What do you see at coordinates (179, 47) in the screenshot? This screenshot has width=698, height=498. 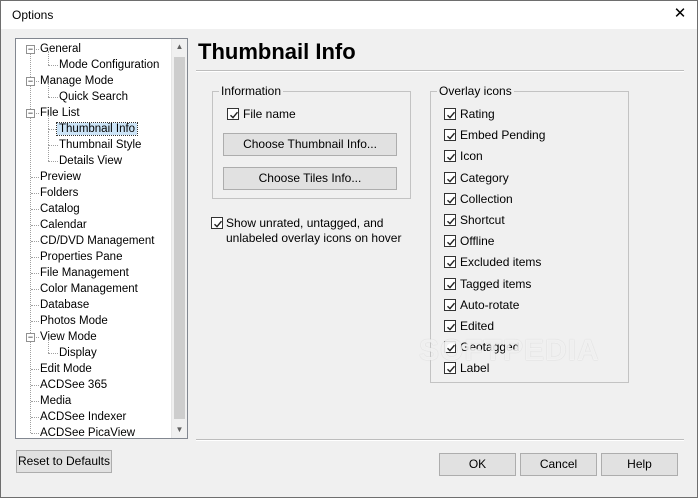 I see `scroll-up-icon: ▲` at bounding box center [179, 47].